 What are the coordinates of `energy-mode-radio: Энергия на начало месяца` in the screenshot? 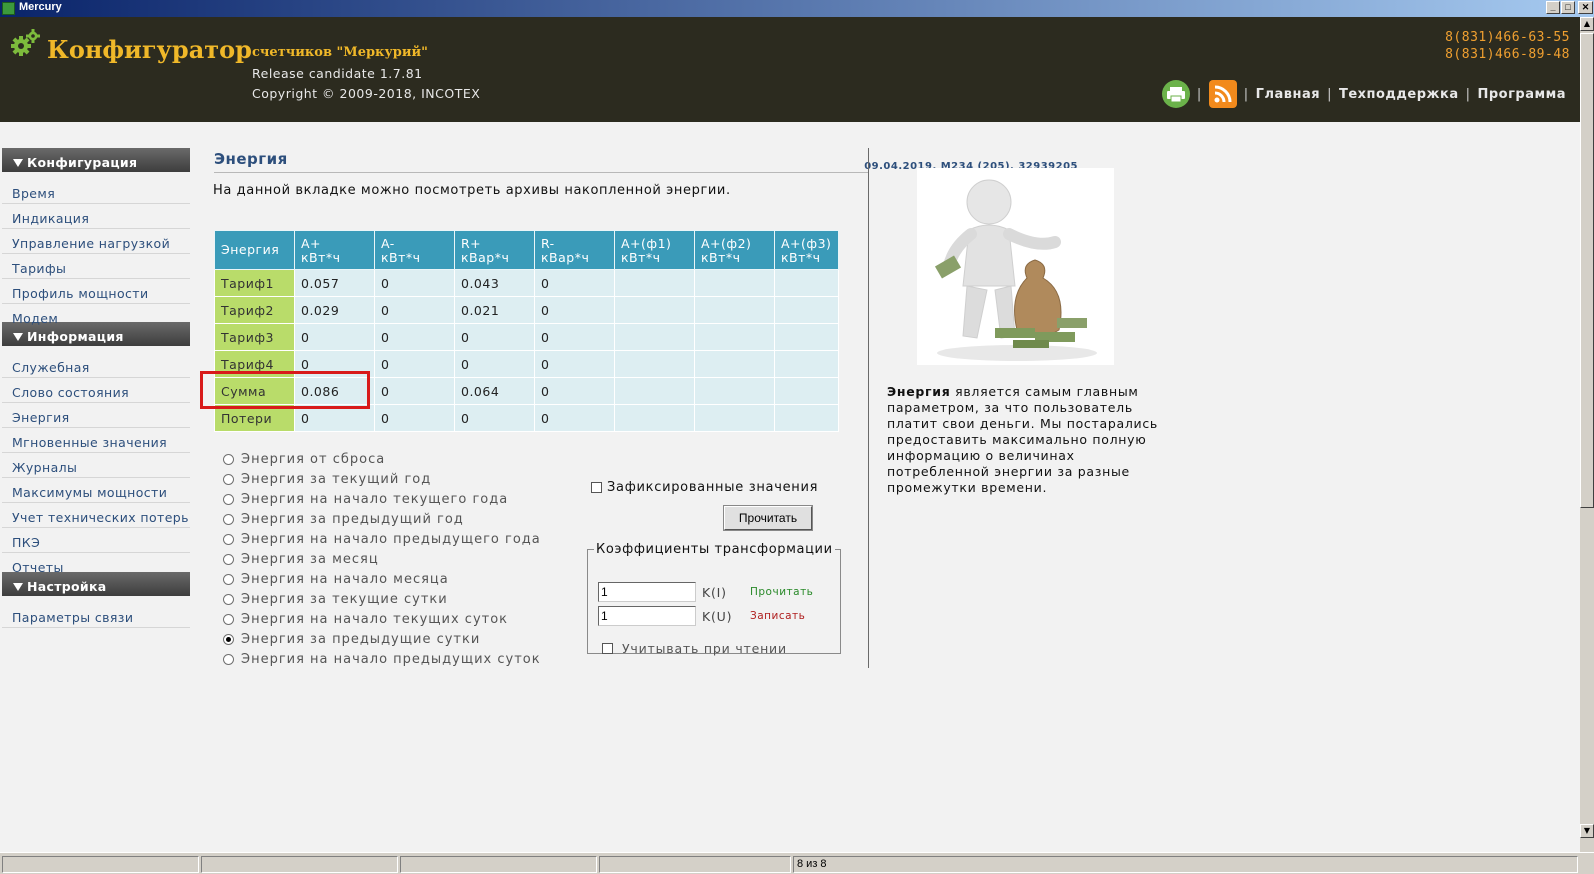 It's located at (382, 579).